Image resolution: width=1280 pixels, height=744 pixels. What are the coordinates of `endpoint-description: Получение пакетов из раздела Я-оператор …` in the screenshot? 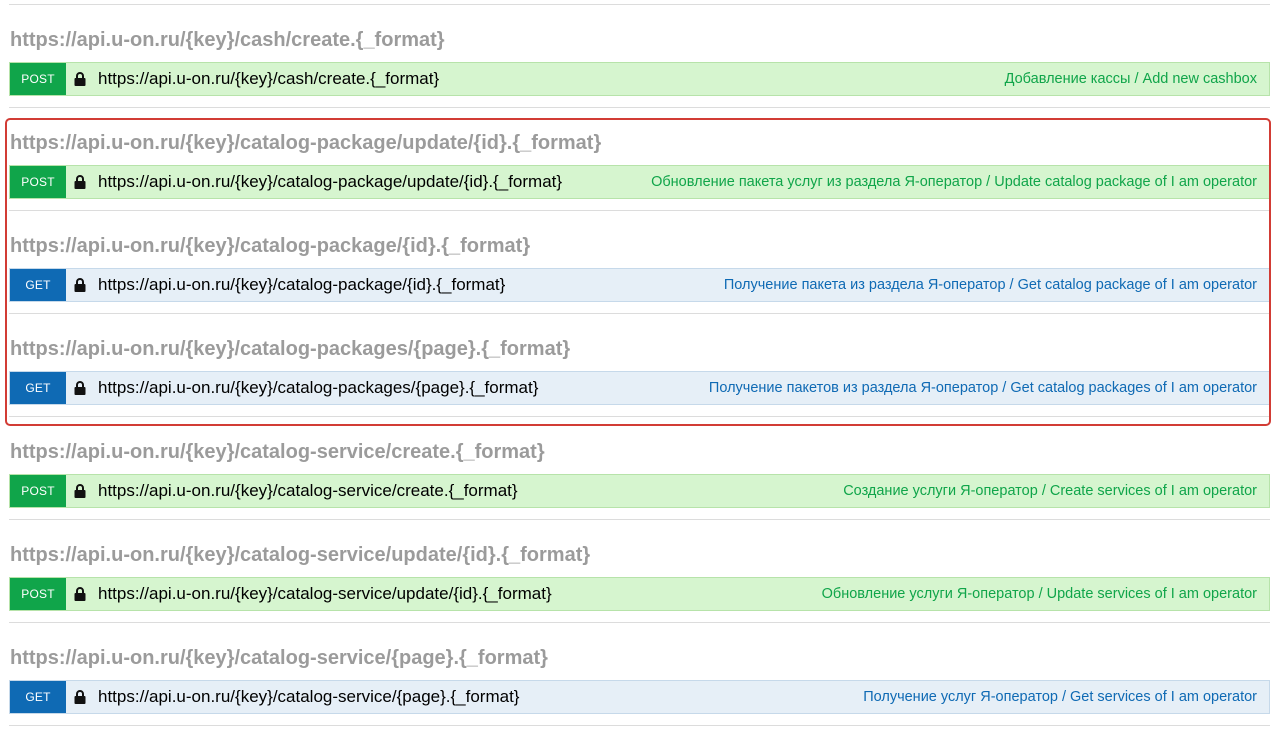 It's located at (989, 388).